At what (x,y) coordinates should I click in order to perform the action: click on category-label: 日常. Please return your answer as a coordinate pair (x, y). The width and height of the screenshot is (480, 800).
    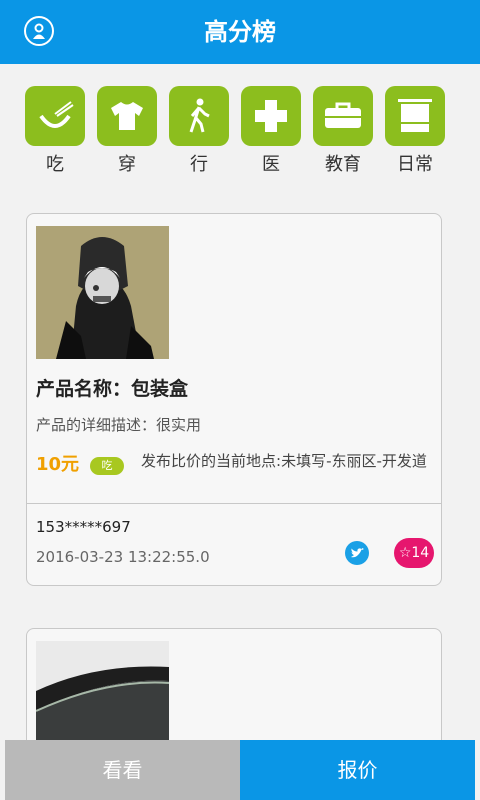
    Looking at the image, I should click on (415, 164).